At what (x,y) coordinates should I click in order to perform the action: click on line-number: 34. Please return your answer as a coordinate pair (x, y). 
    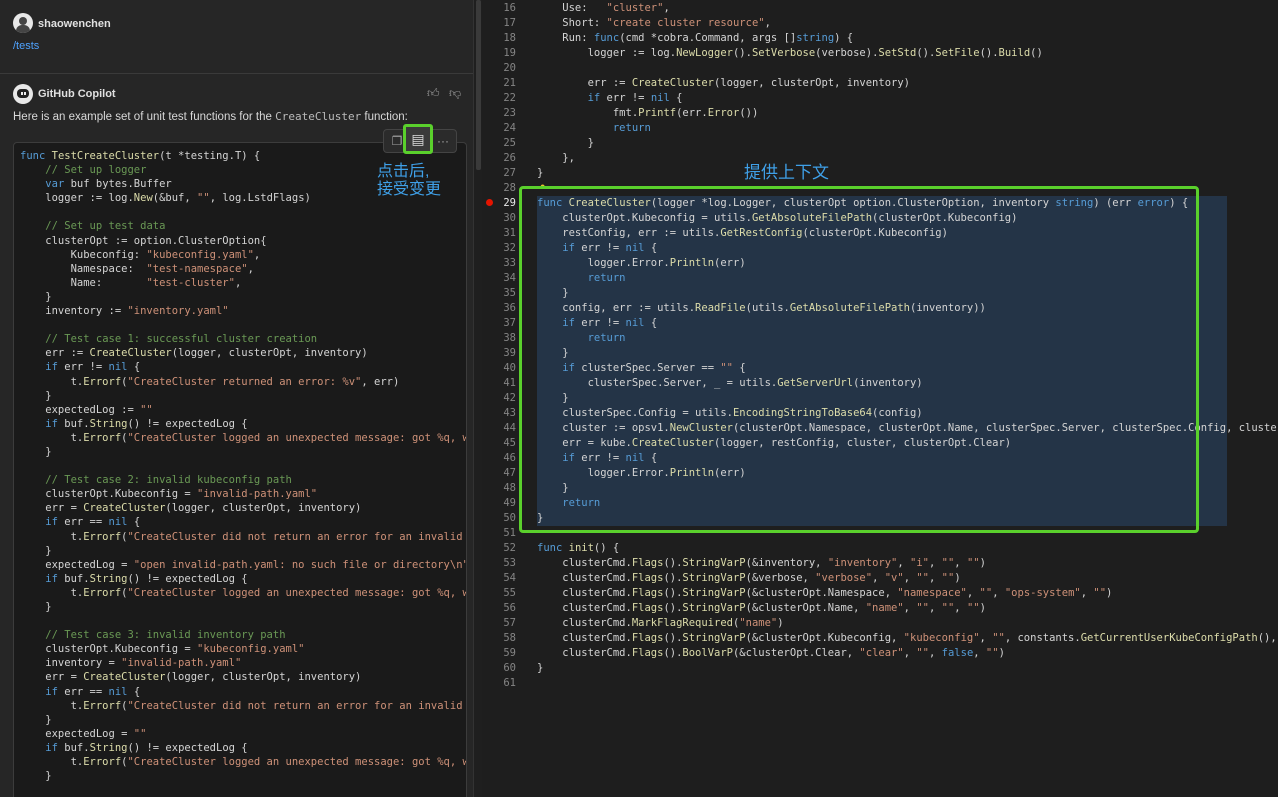
    Looking at the image, I should click on (499, 278).